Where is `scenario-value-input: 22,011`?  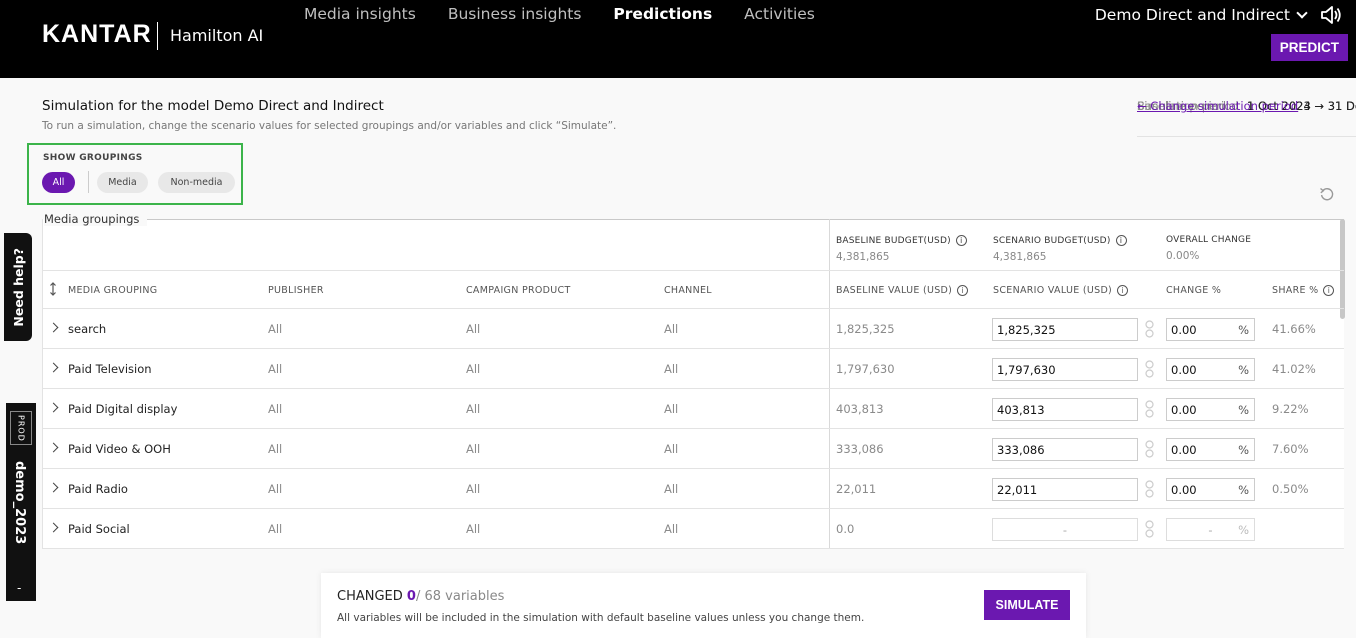
scenario-value-input: 22,011 is located at coordinates (1065, 489).